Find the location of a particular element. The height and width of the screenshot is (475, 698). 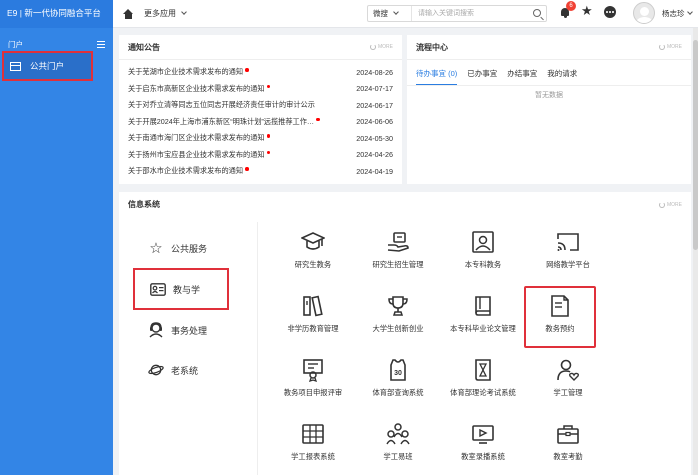

list-item: 关于邵水市企业技术需求发布的通知 2024-04-19 is located at coordinates (260, 171).